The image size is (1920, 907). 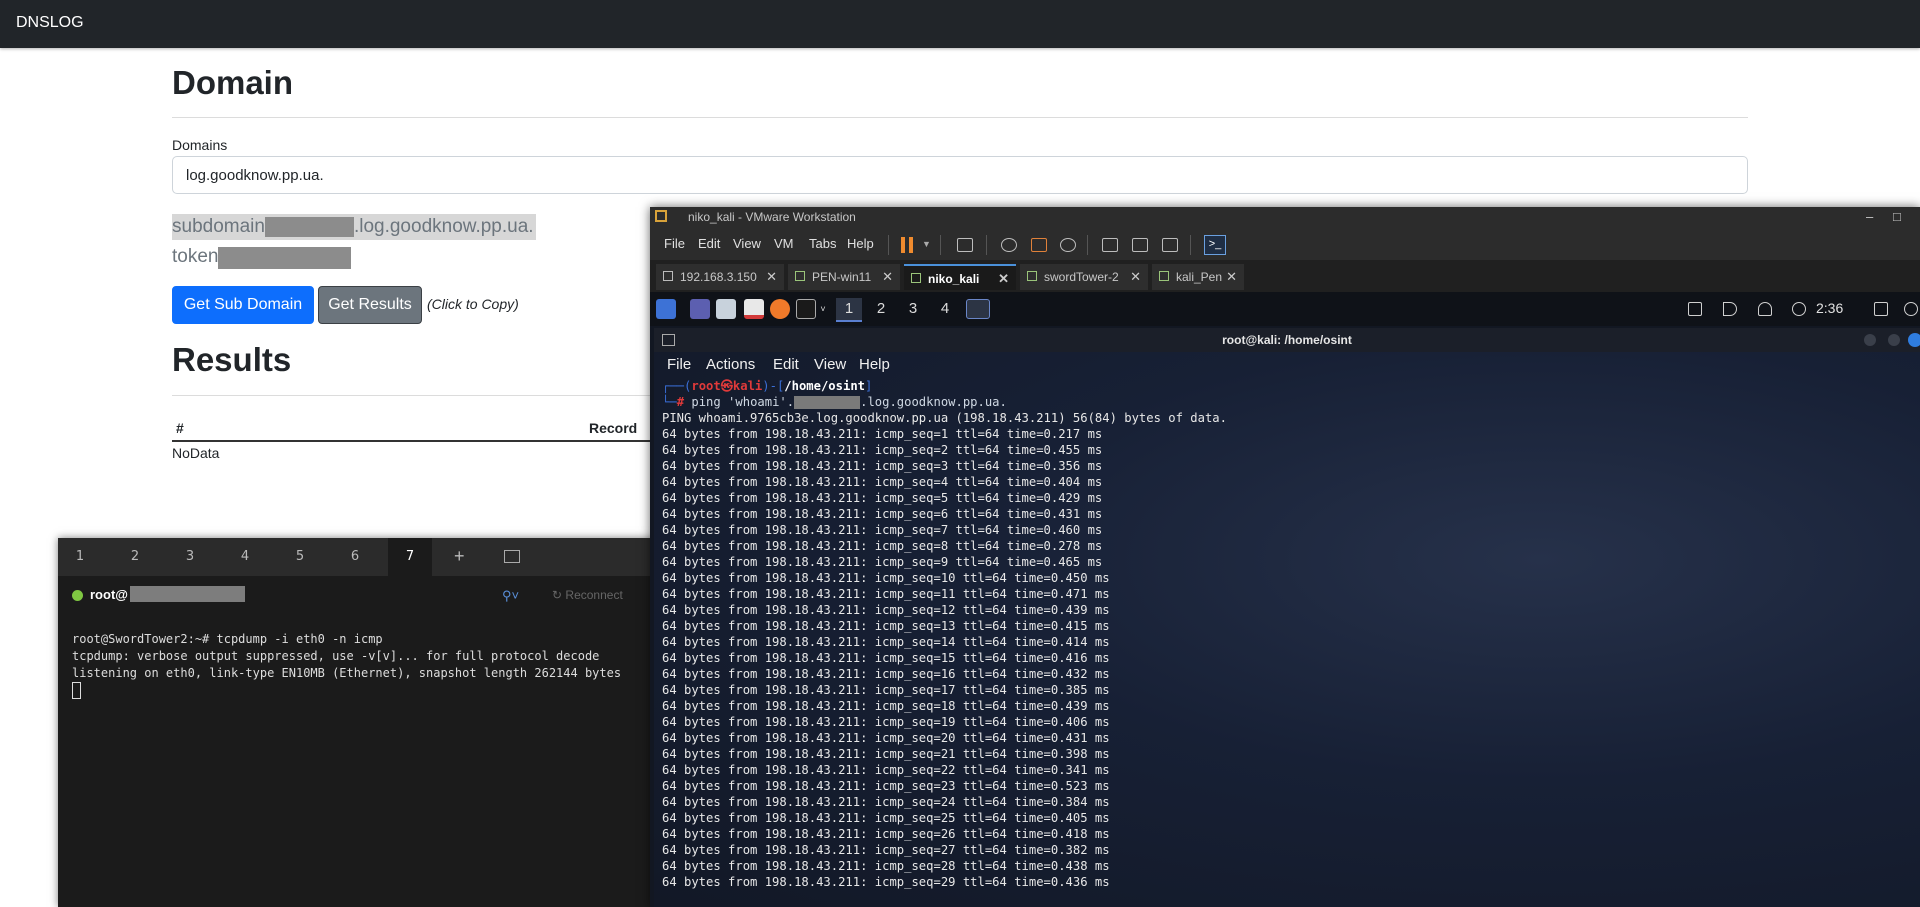 What do you see at coordinates (978, 309) in the screenshot?
I see `running-terminal-task-icon` at bounding box center [978, 309].